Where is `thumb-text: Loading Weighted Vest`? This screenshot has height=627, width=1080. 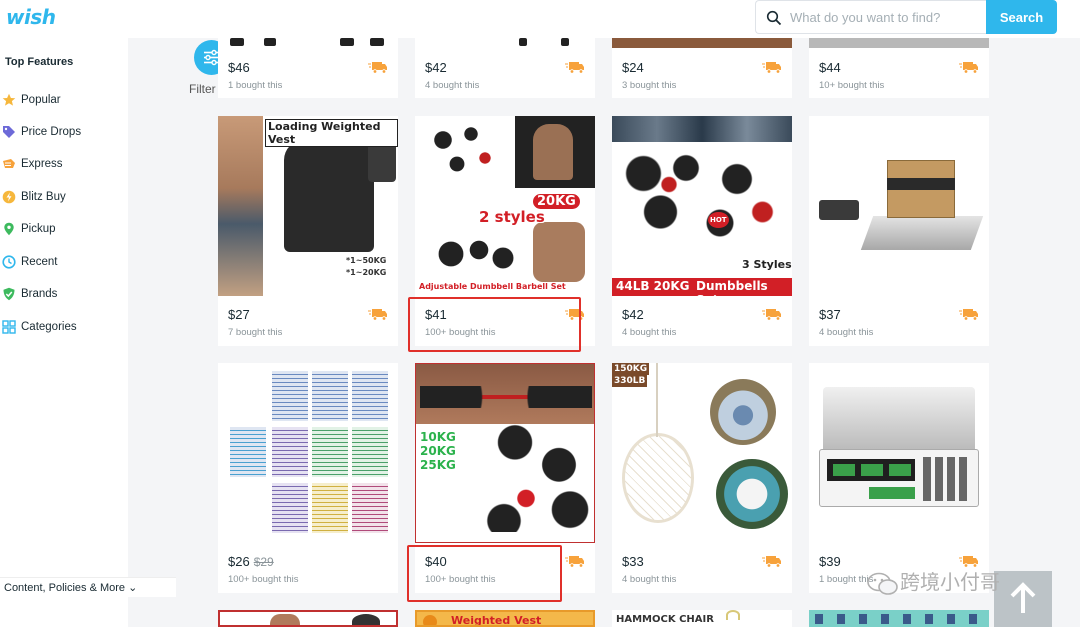
thumb-text: Loading Weighted Vest is located at coordinates (331, 133).